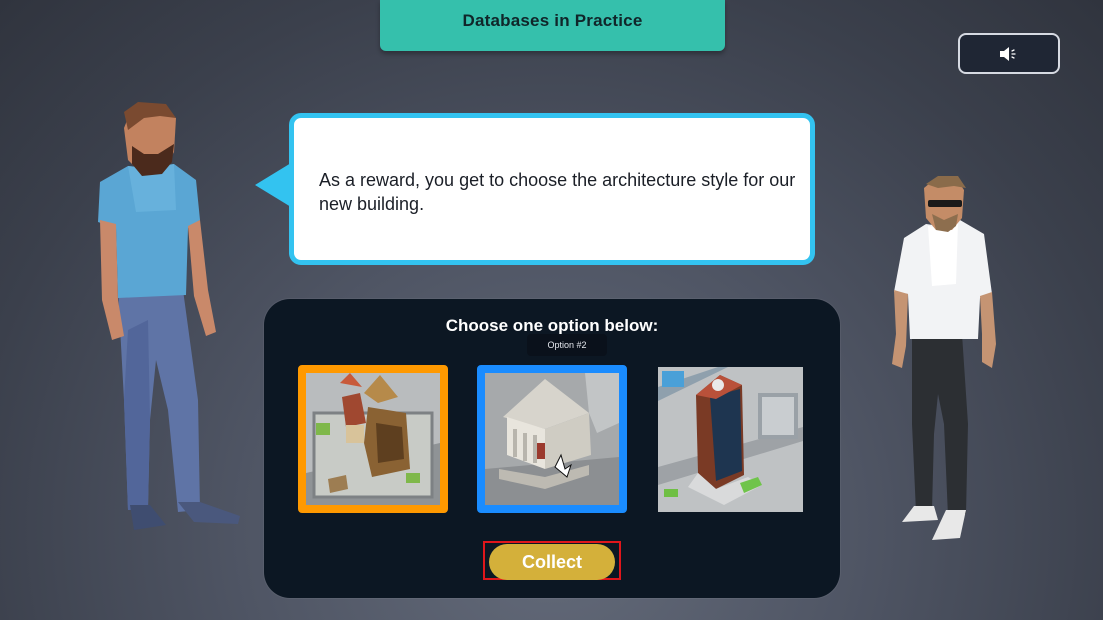 Image resolution: width=1103 pixels, height=620 pixels. I want to click on medieval-town-house-image, so click(373, 439).